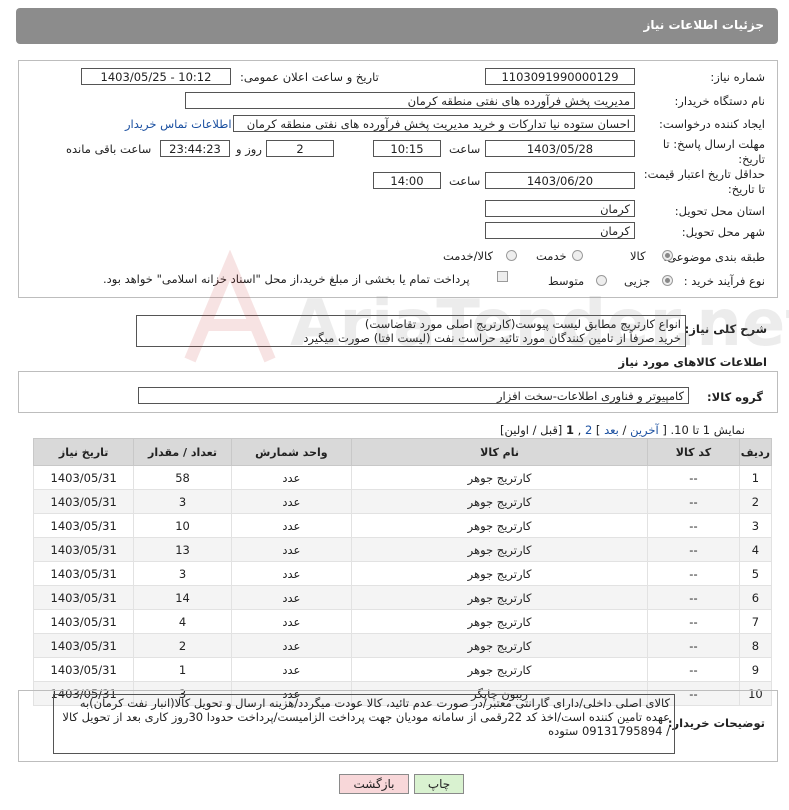  What do you see at coordinates (755, 597) in the screenshot?
I see `cell-row-number: 6` at bounding box center [755, 597].